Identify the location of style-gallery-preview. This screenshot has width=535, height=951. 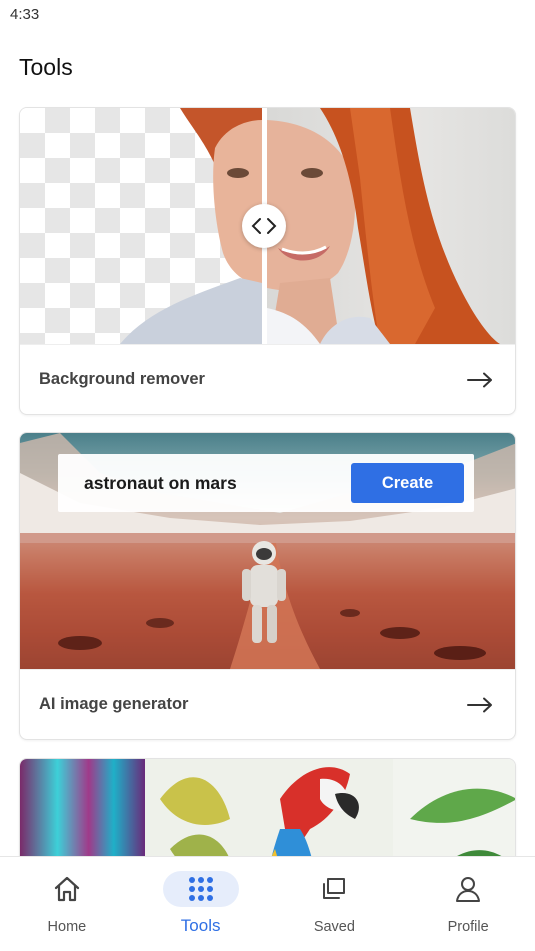
(267, 807).